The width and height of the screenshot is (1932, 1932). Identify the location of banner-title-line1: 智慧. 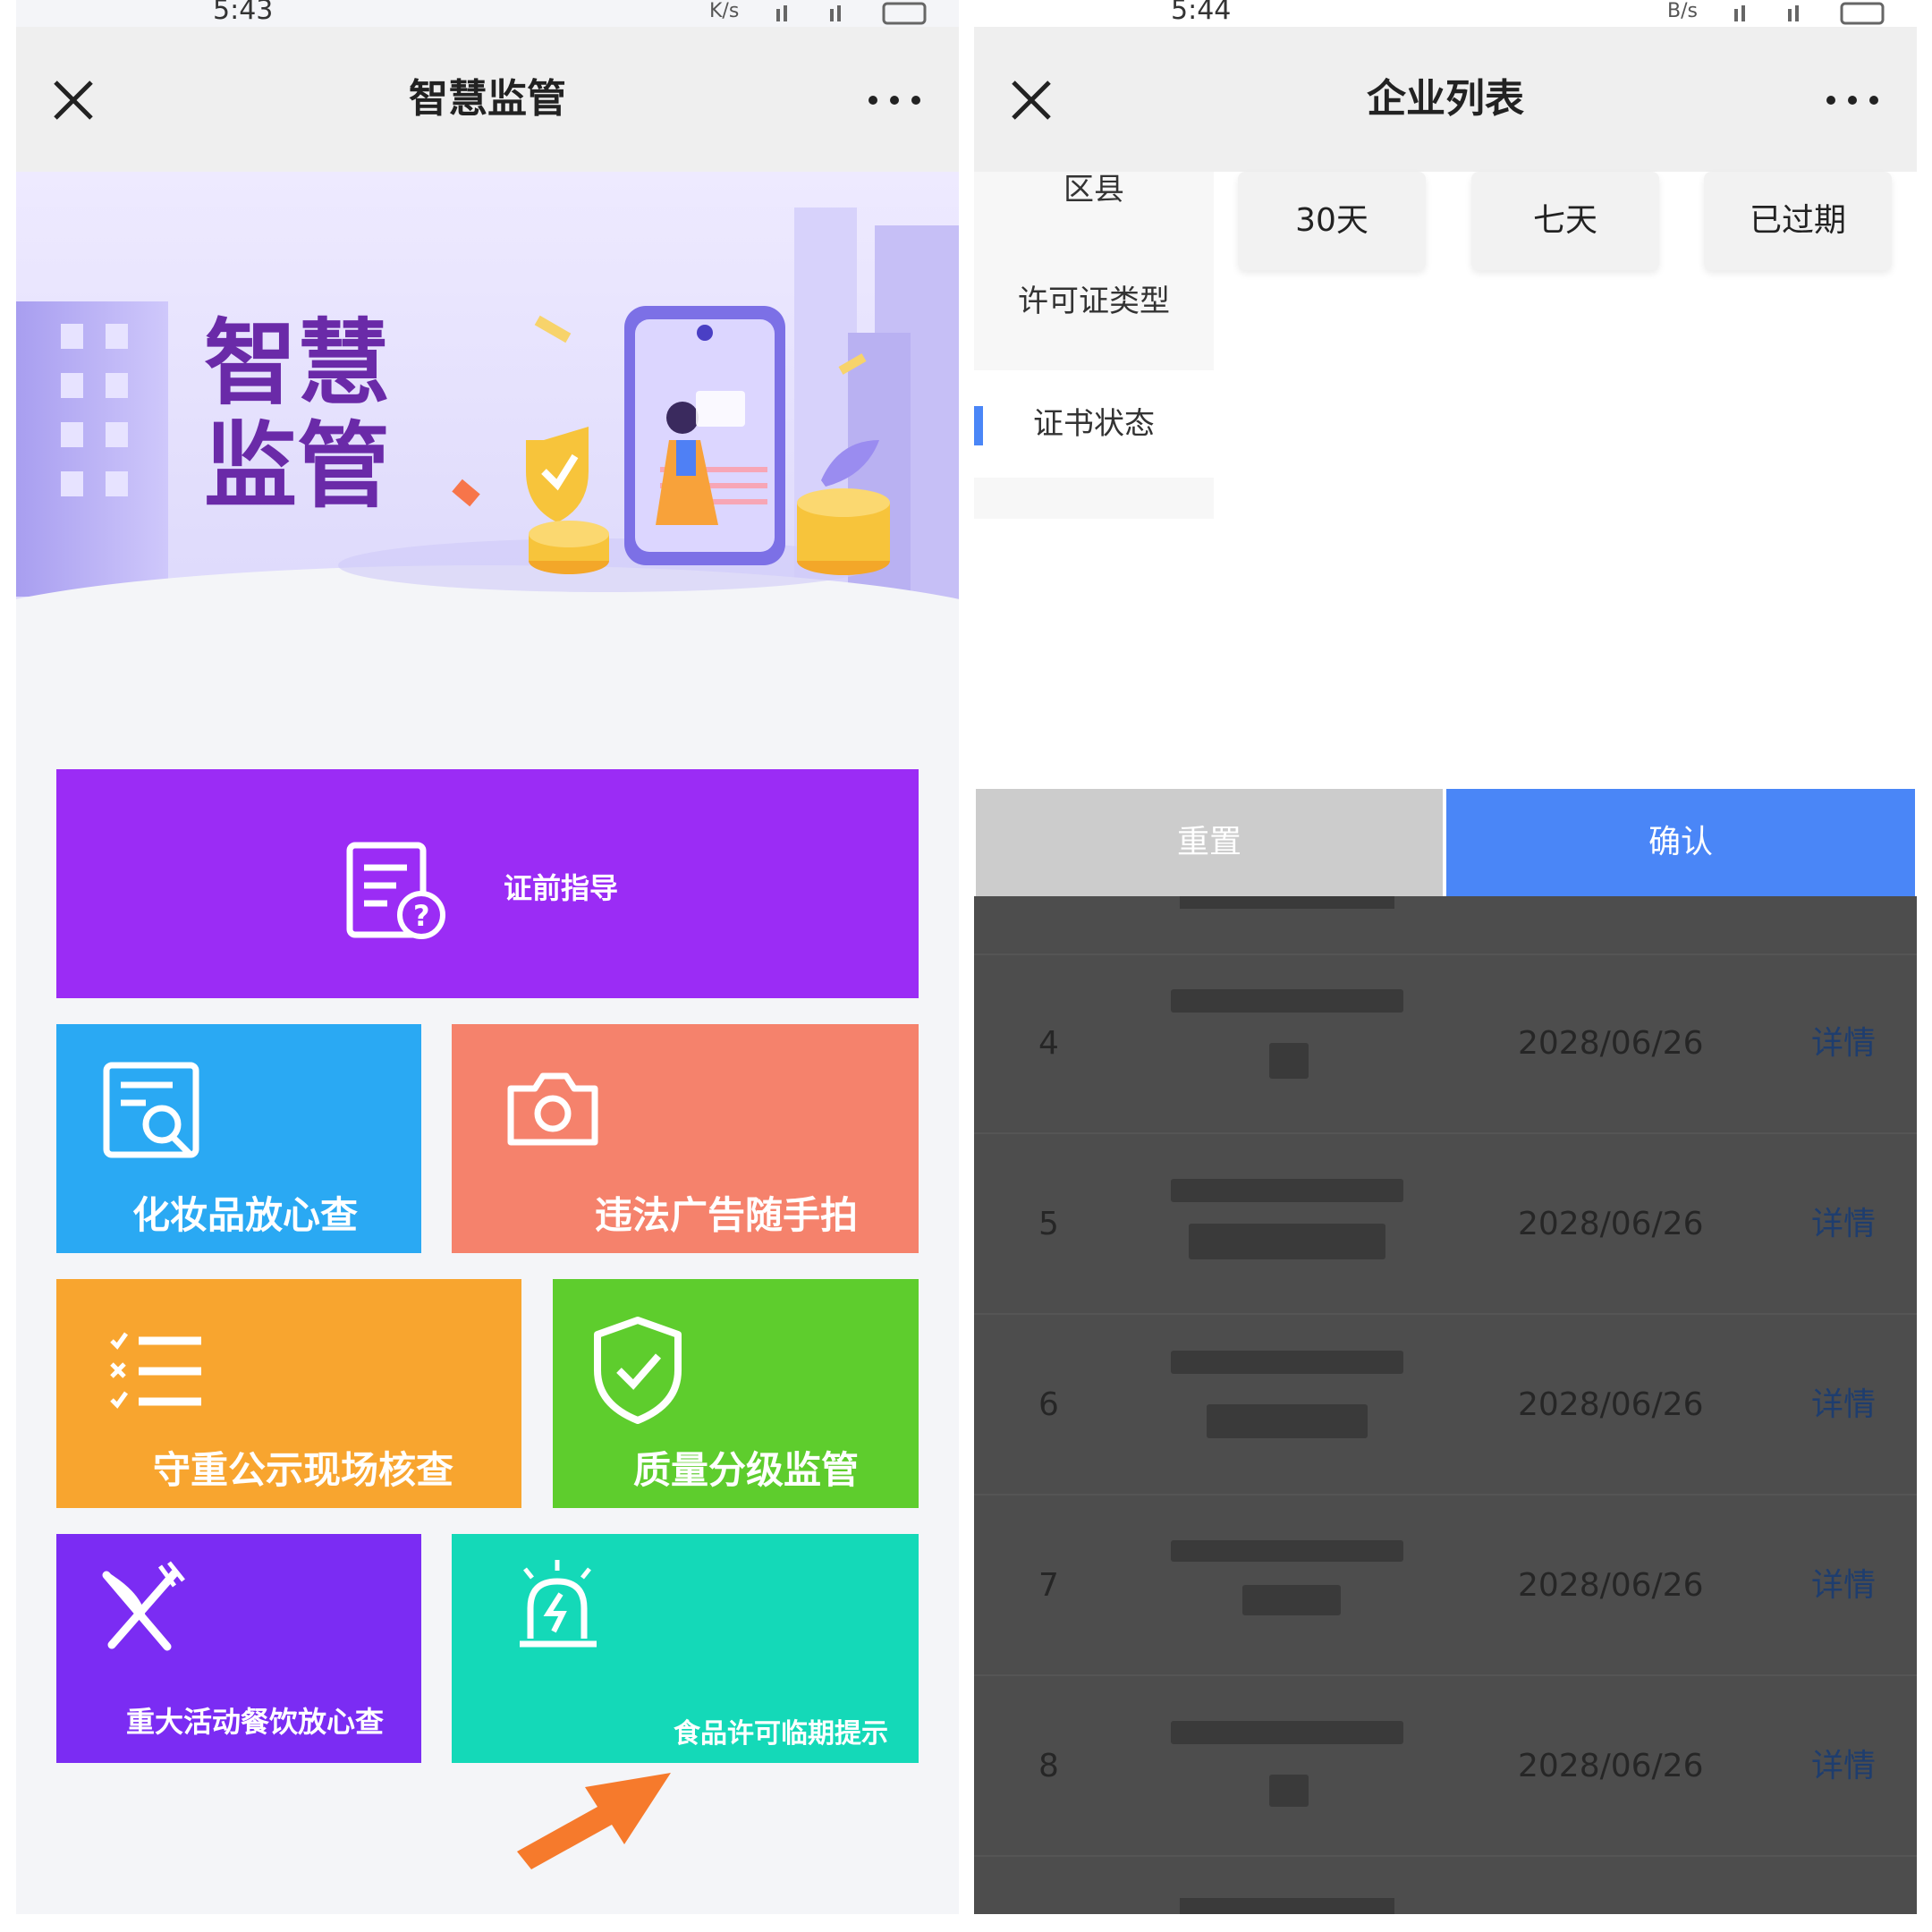
(297, 363).